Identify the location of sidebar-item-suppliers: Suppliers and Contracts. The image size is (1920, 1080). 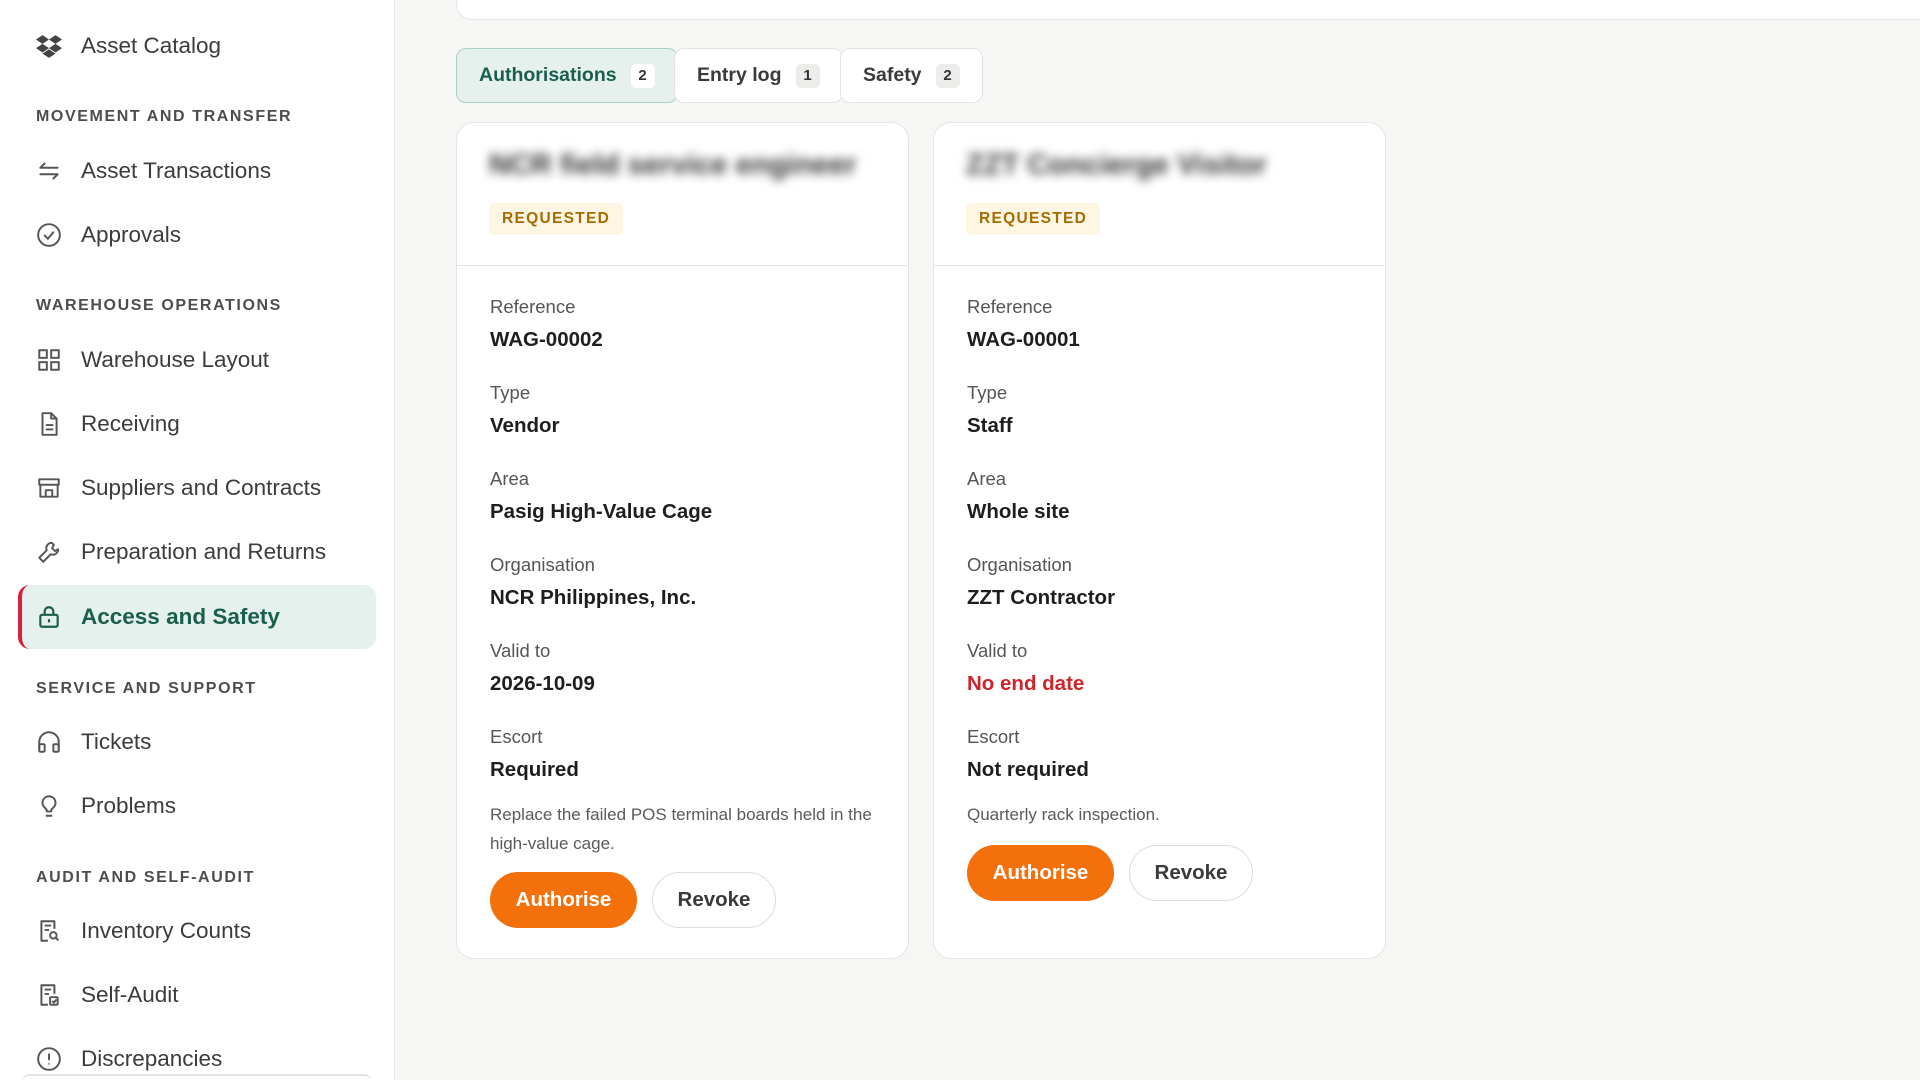
(197, 488).